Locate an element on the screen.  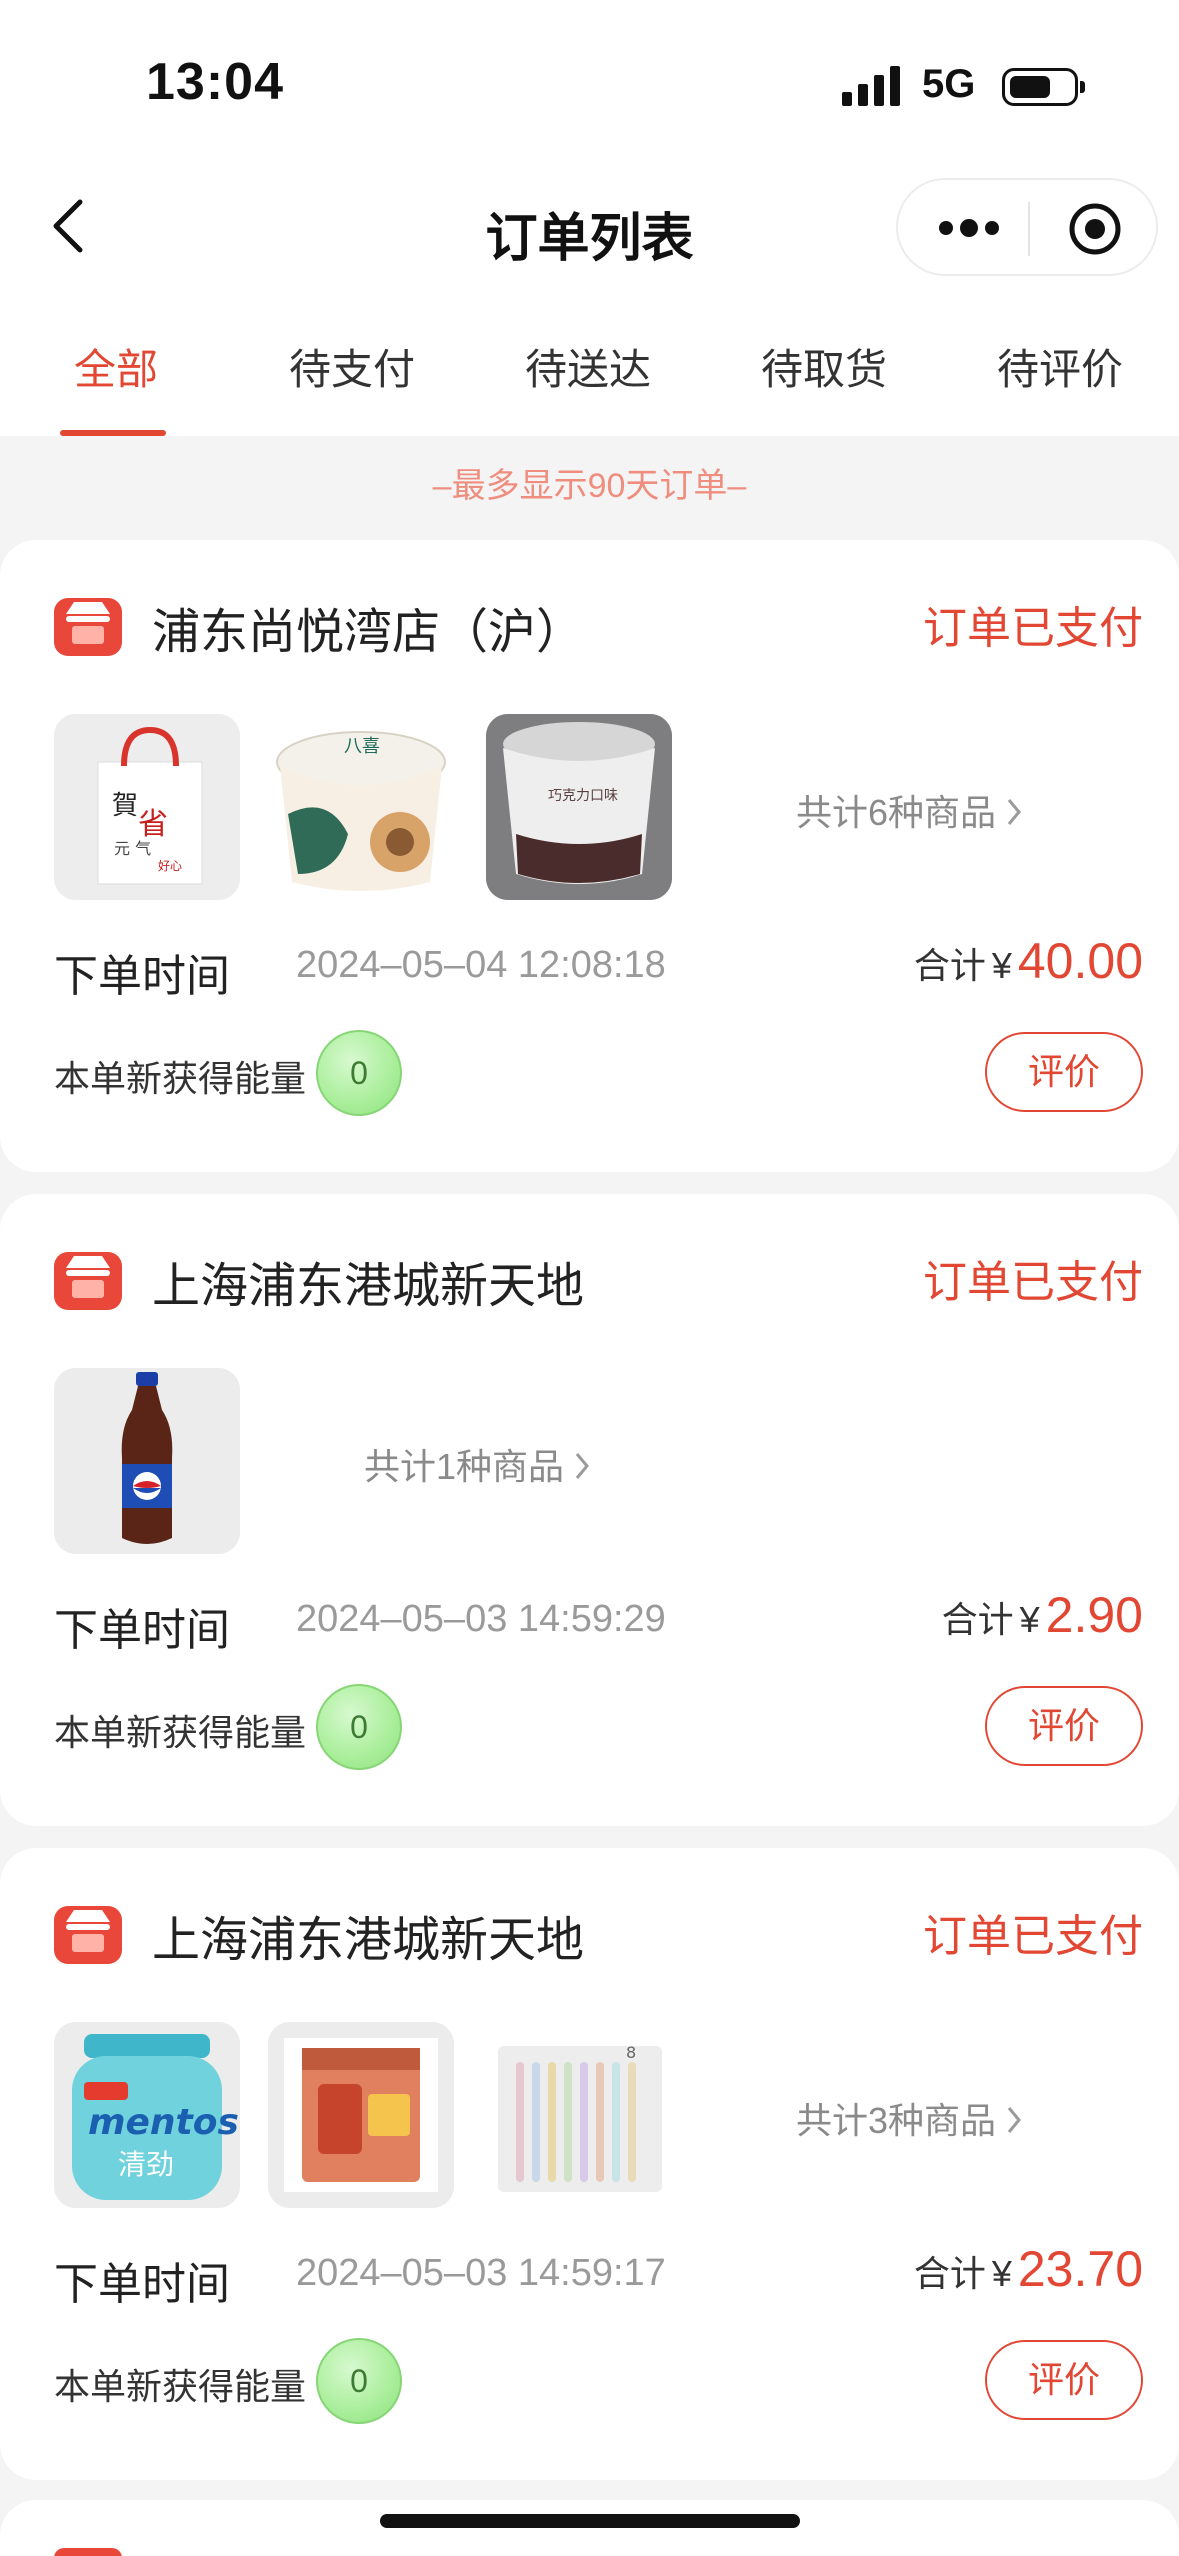
toothbrush-set-icon: 8 is located at coordinates (579, 2115).